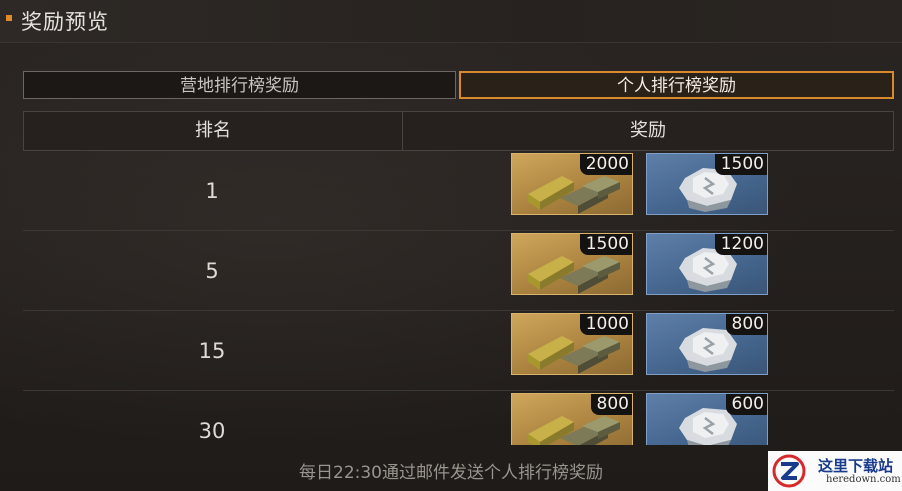 The image size is (902, 491). Describe the element at coordinates (572, 419) in the screenshot. I see `reward-item-gold: 800` at that location.